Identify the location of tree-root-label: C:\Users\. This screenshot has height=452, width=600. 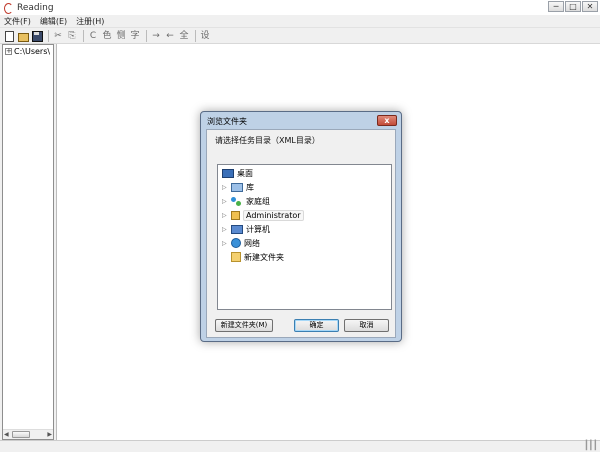
(32, 51).